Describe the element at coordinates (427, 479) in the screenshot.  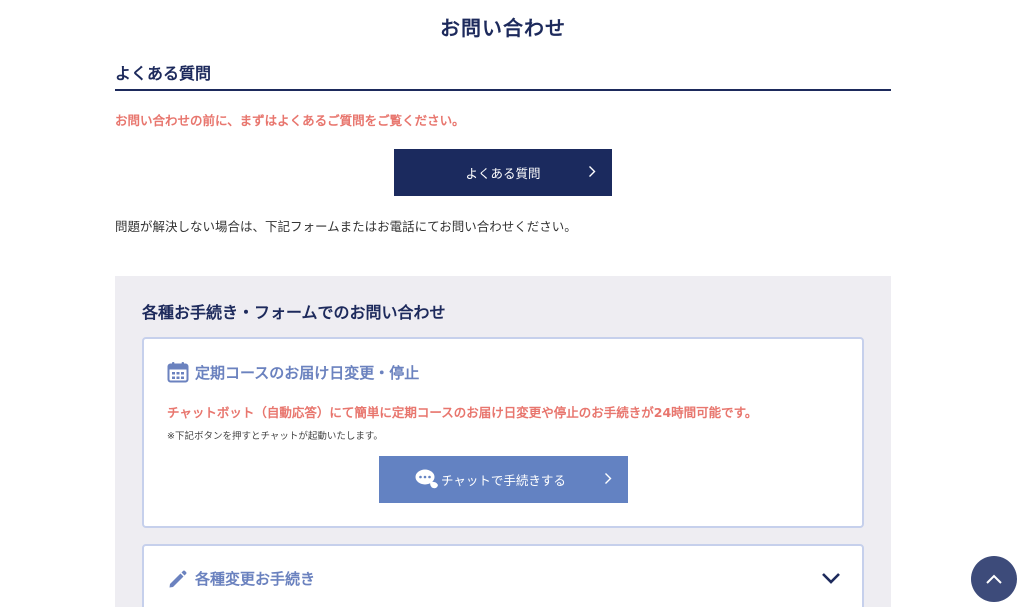
I see `chat-bubble-icon` at that location.